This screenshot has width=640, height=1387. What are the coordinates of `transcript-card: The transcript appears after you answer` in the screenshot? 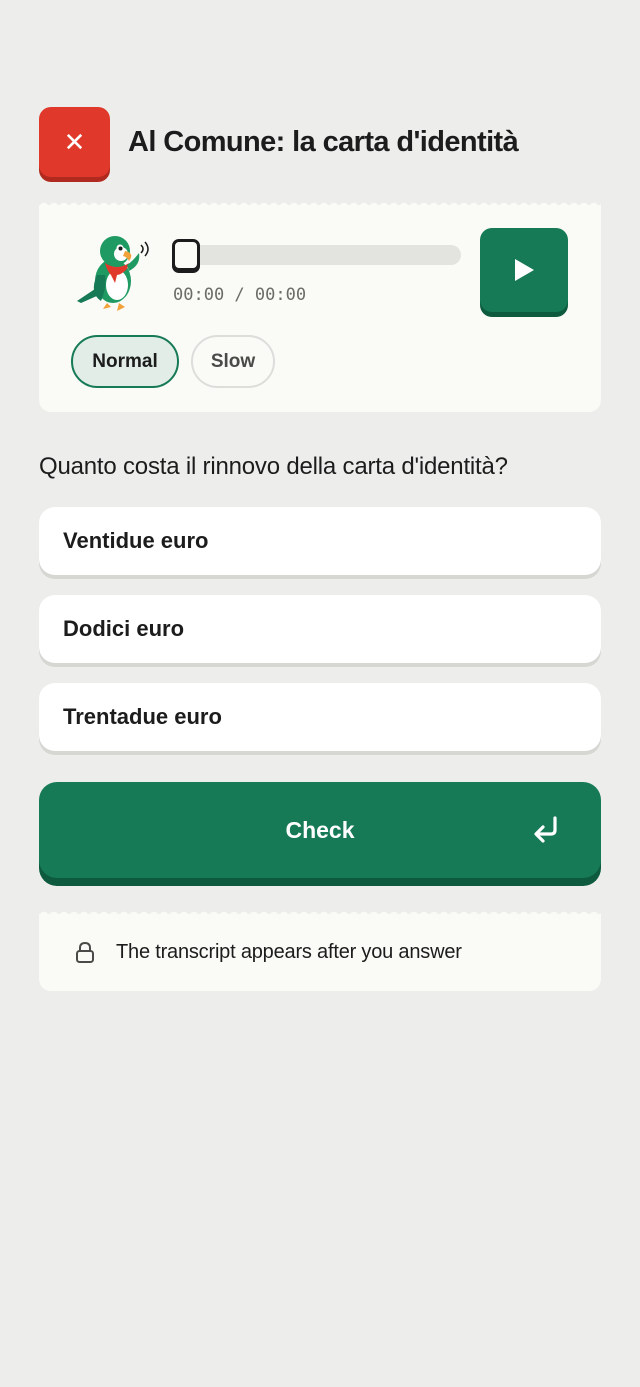 It's located at (320, 950).